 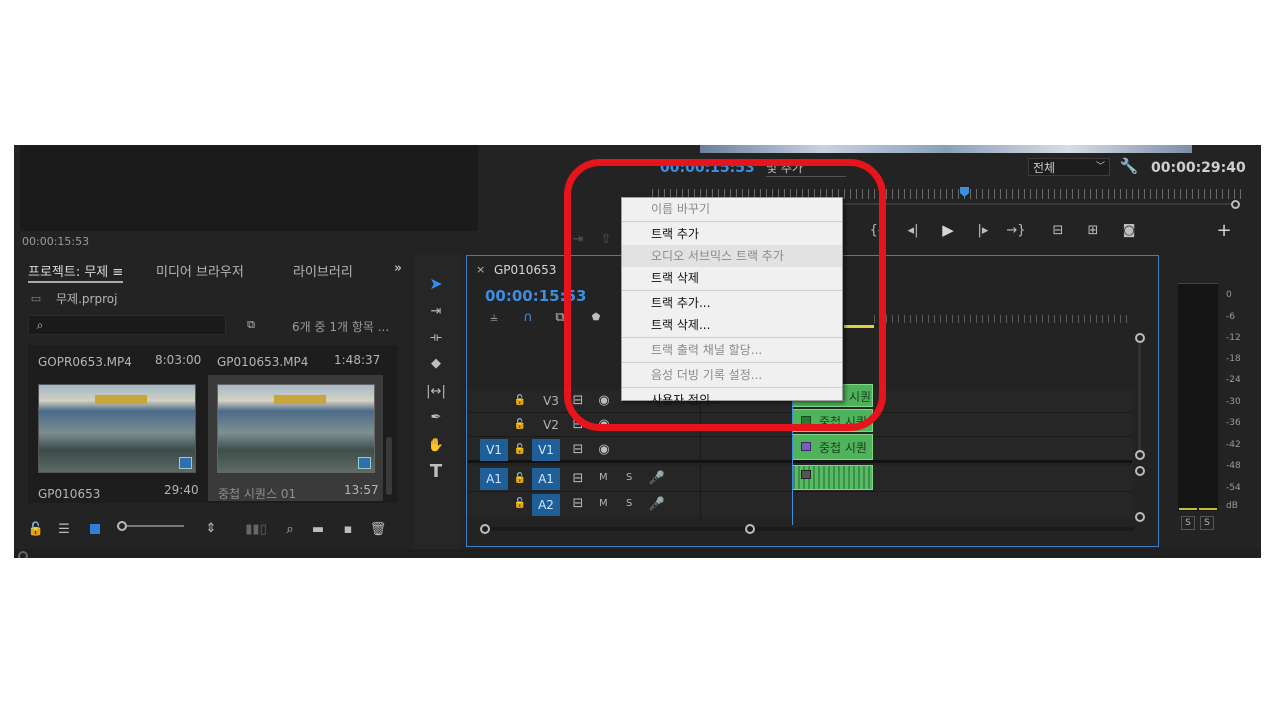 What do you see at coordinates (494, 317) in the screenshot?
I see `nest-icon: ⫨` at bounding box center [494, 317].